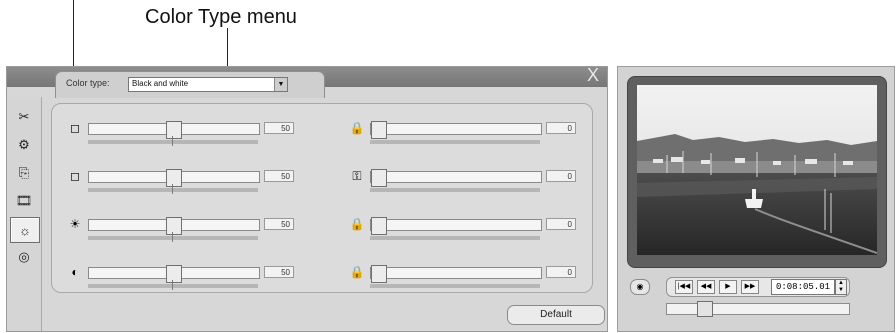  I want to click on left-slider-row-3: ☀ 50, so click(181, 234).